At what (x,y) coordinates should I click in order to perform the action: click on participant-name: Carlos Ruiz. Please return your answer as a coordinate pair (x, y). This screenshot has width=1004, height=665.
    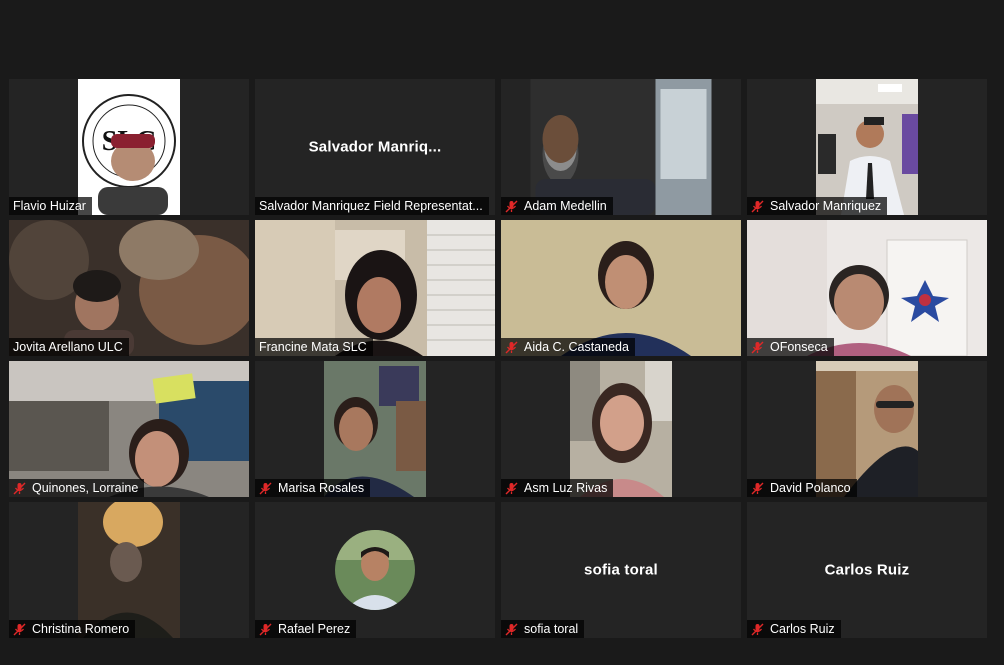
    Looking at the image, I should click on (802, 629).